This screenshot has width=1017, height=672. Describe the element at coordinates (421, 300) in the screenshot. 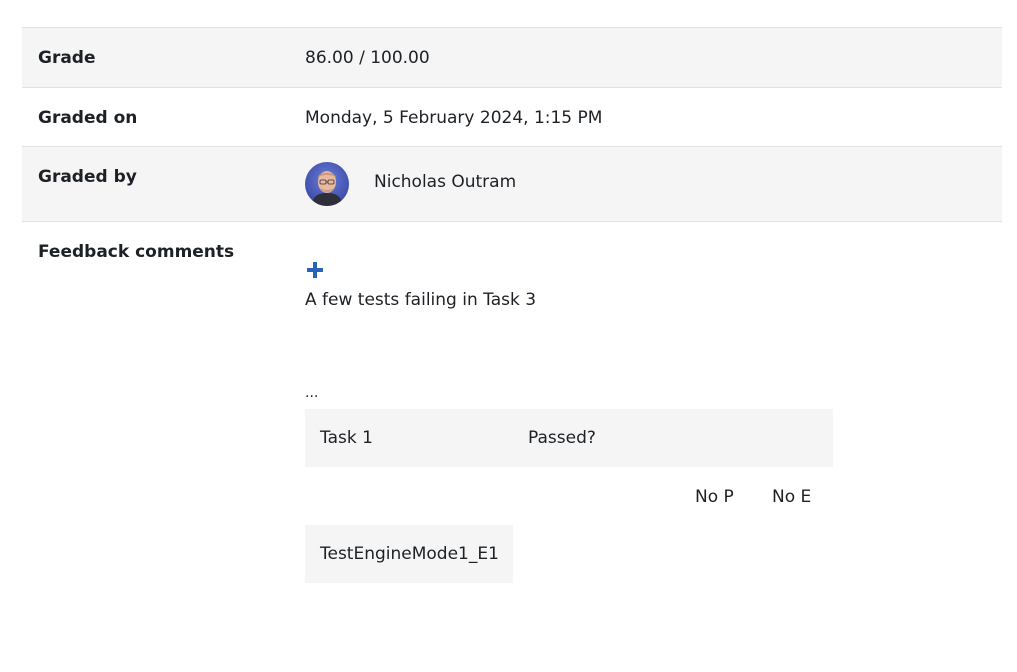

I see `feedback-text: A few tests failing in Task 3` at that location.